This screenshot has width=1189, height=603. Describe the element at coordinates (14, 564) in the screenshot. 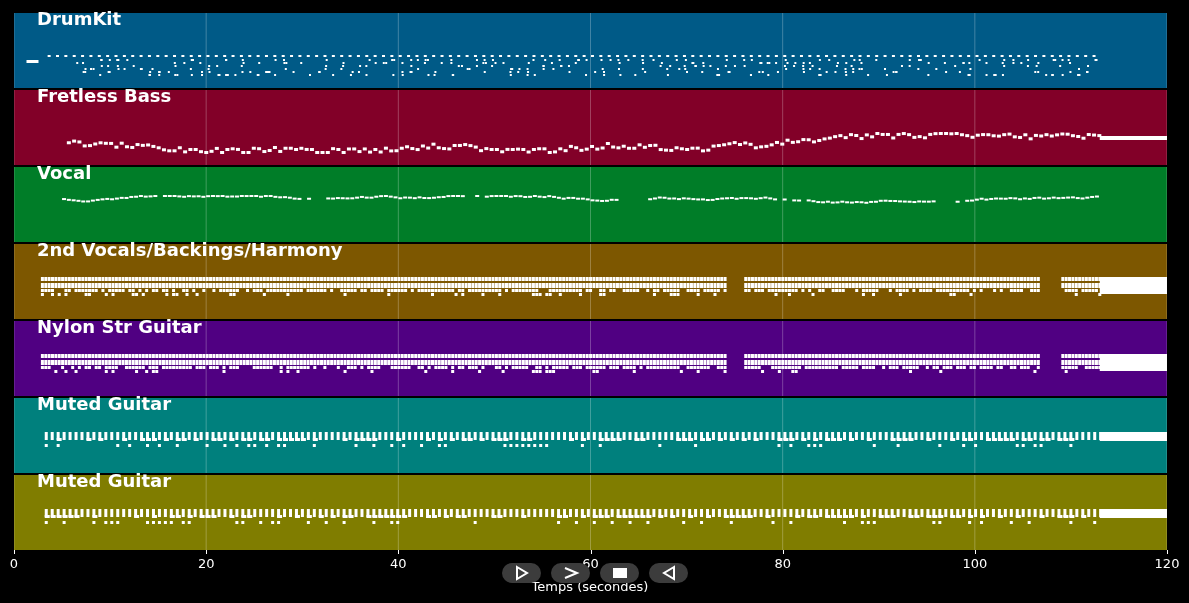

I see `axis-tick-label: 0` at that location.